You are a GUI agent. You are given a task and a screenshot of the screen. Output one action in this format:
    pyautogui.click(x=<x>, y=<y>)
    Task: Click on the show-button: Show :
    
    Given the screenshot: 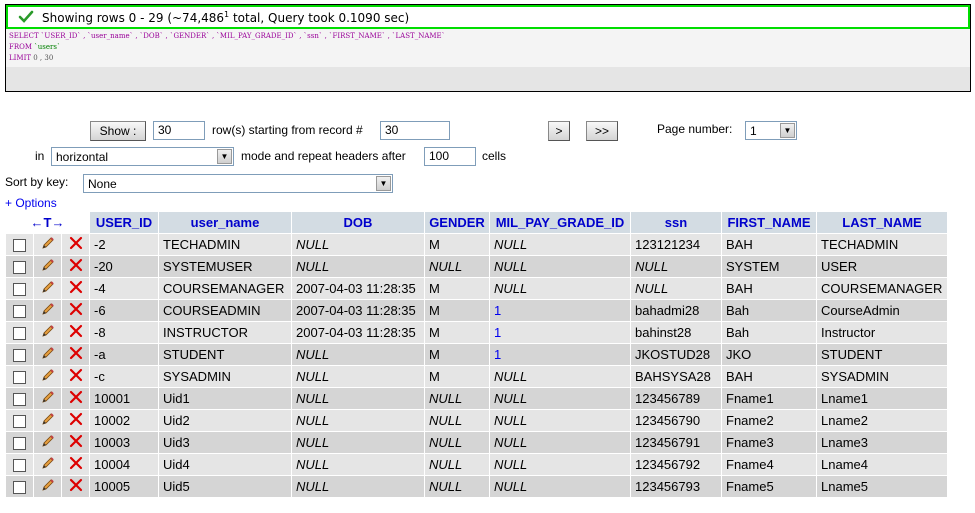 What is the action you would take?
    pyautogui.click(x=118, y=131)
    